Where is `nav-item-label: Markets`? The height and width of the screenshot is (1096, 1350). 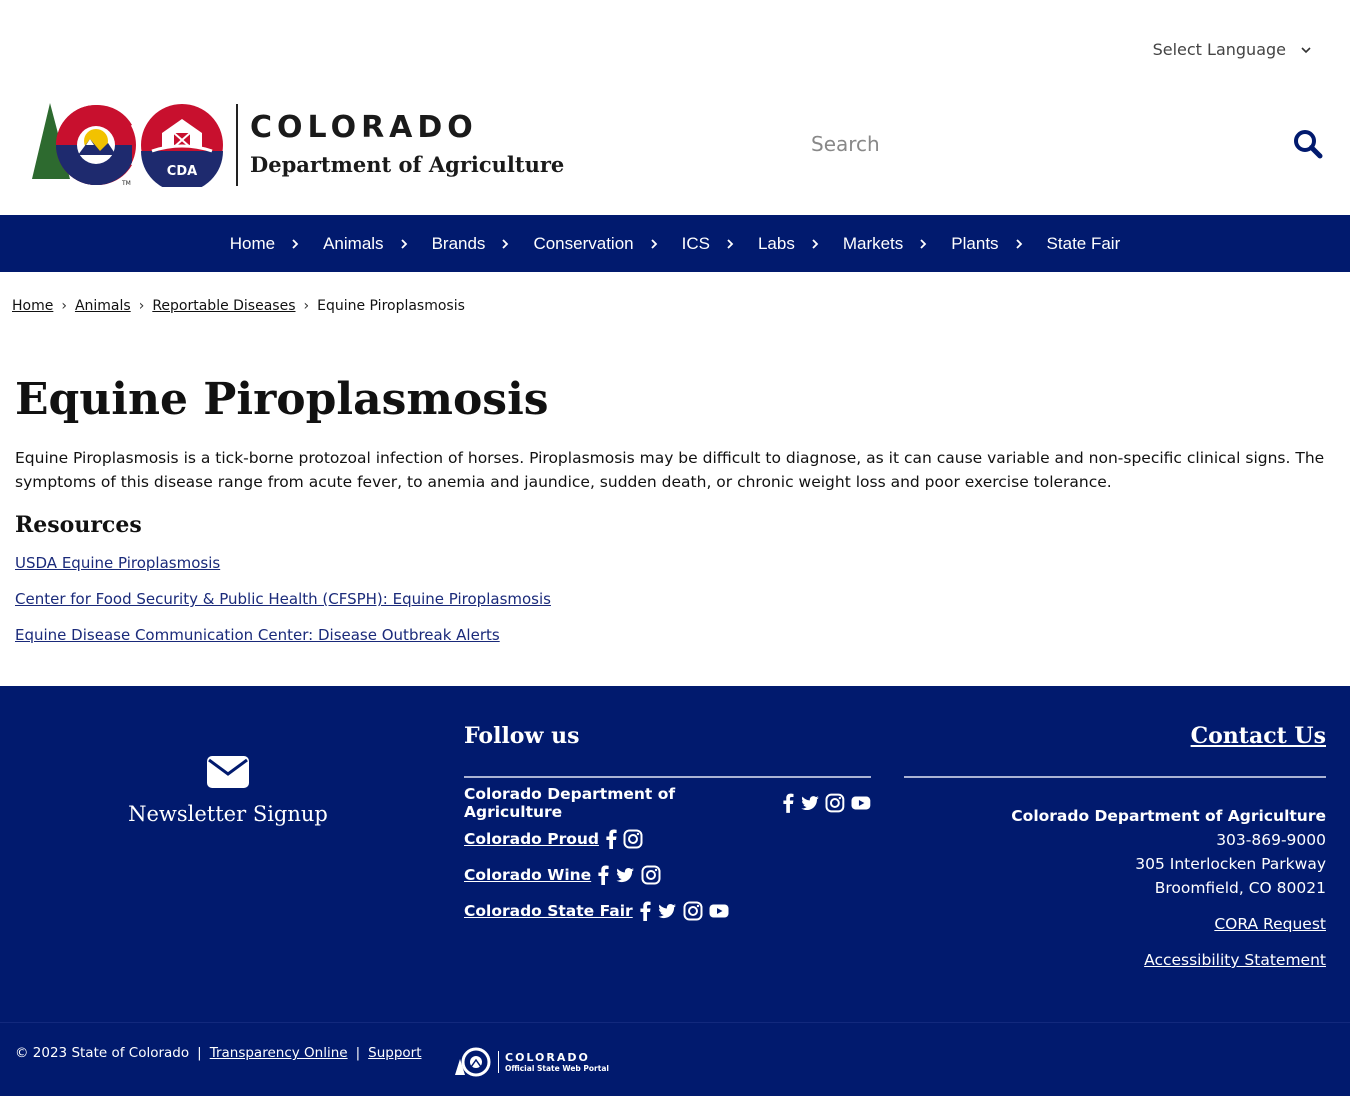 nav-item-label: Markets is located at coordinates (873, 243).